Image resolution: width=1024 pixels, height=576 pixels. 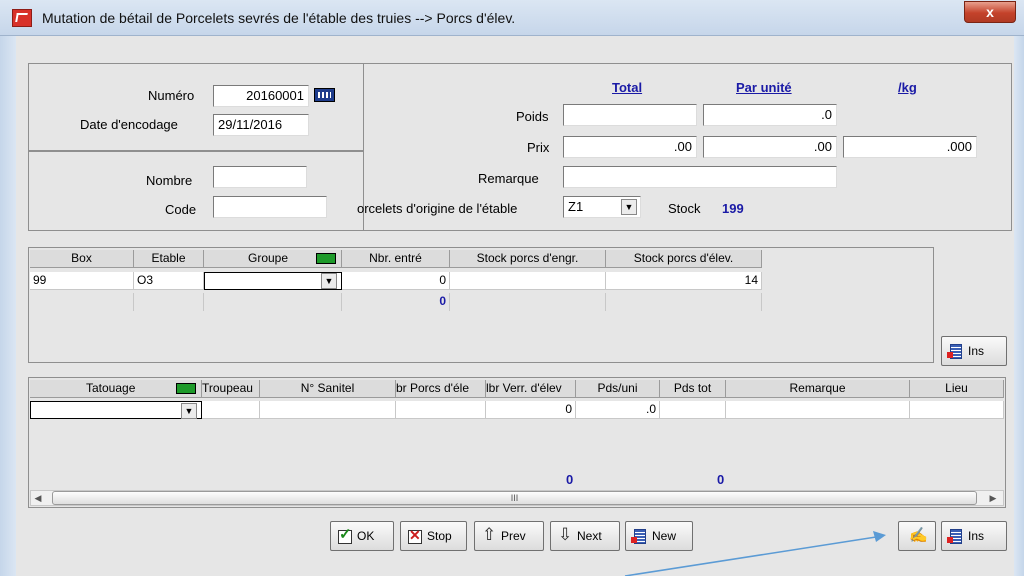 I want to click on annotation-arrow-overlay, so click(x=755, y=553).